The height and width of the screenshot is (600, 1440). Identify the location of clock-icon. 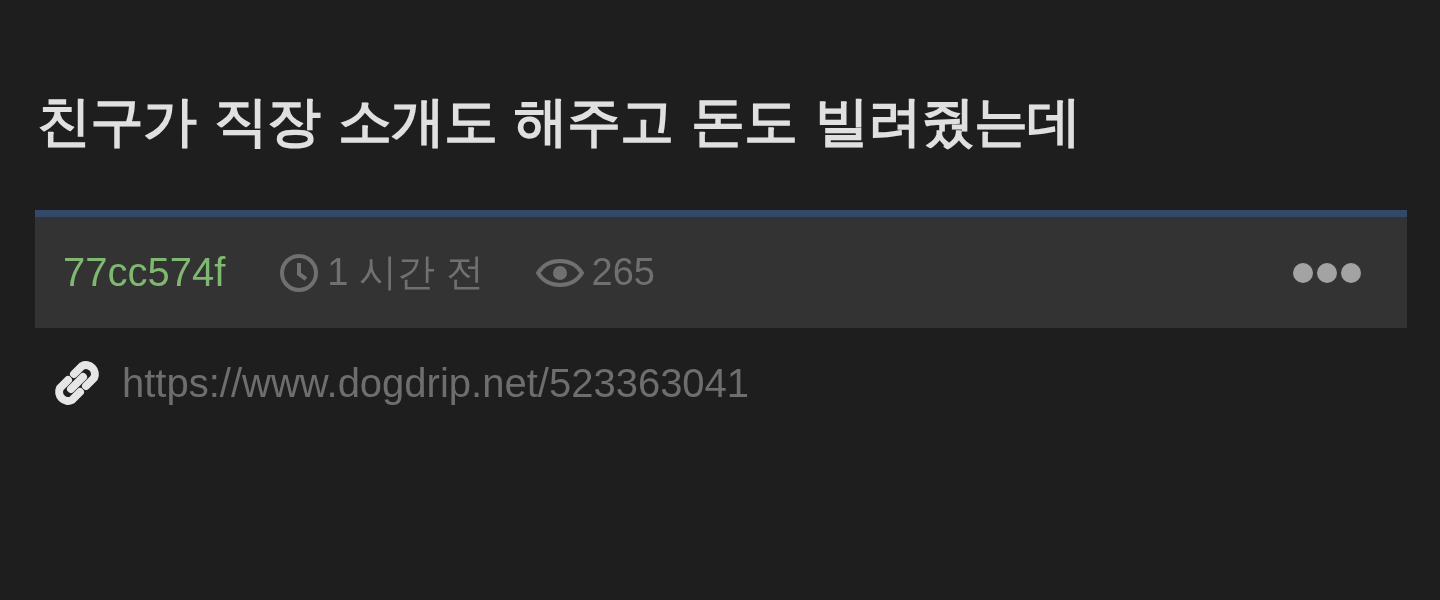
(299, 272).